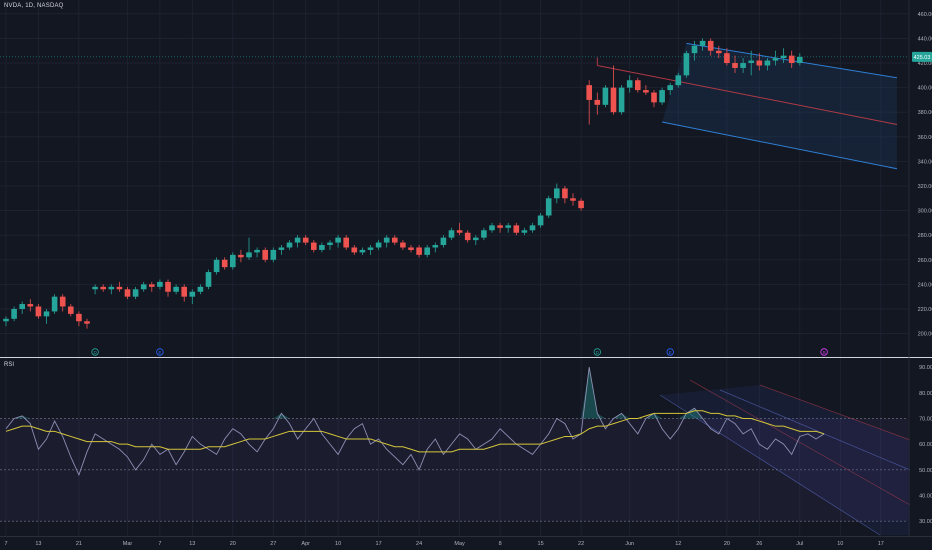 This screenshot has height=550, width=932. Describe the element at coordinates (925, 471) in the screenshot. I see `rsi-tick-label: 50.00` at that location.